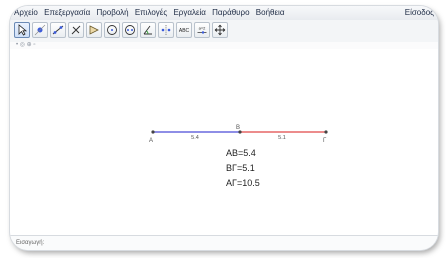  Describe the element at coordinates (270, 12) in the screenshot. I see `menu-help: Βοήθεια` at that location.